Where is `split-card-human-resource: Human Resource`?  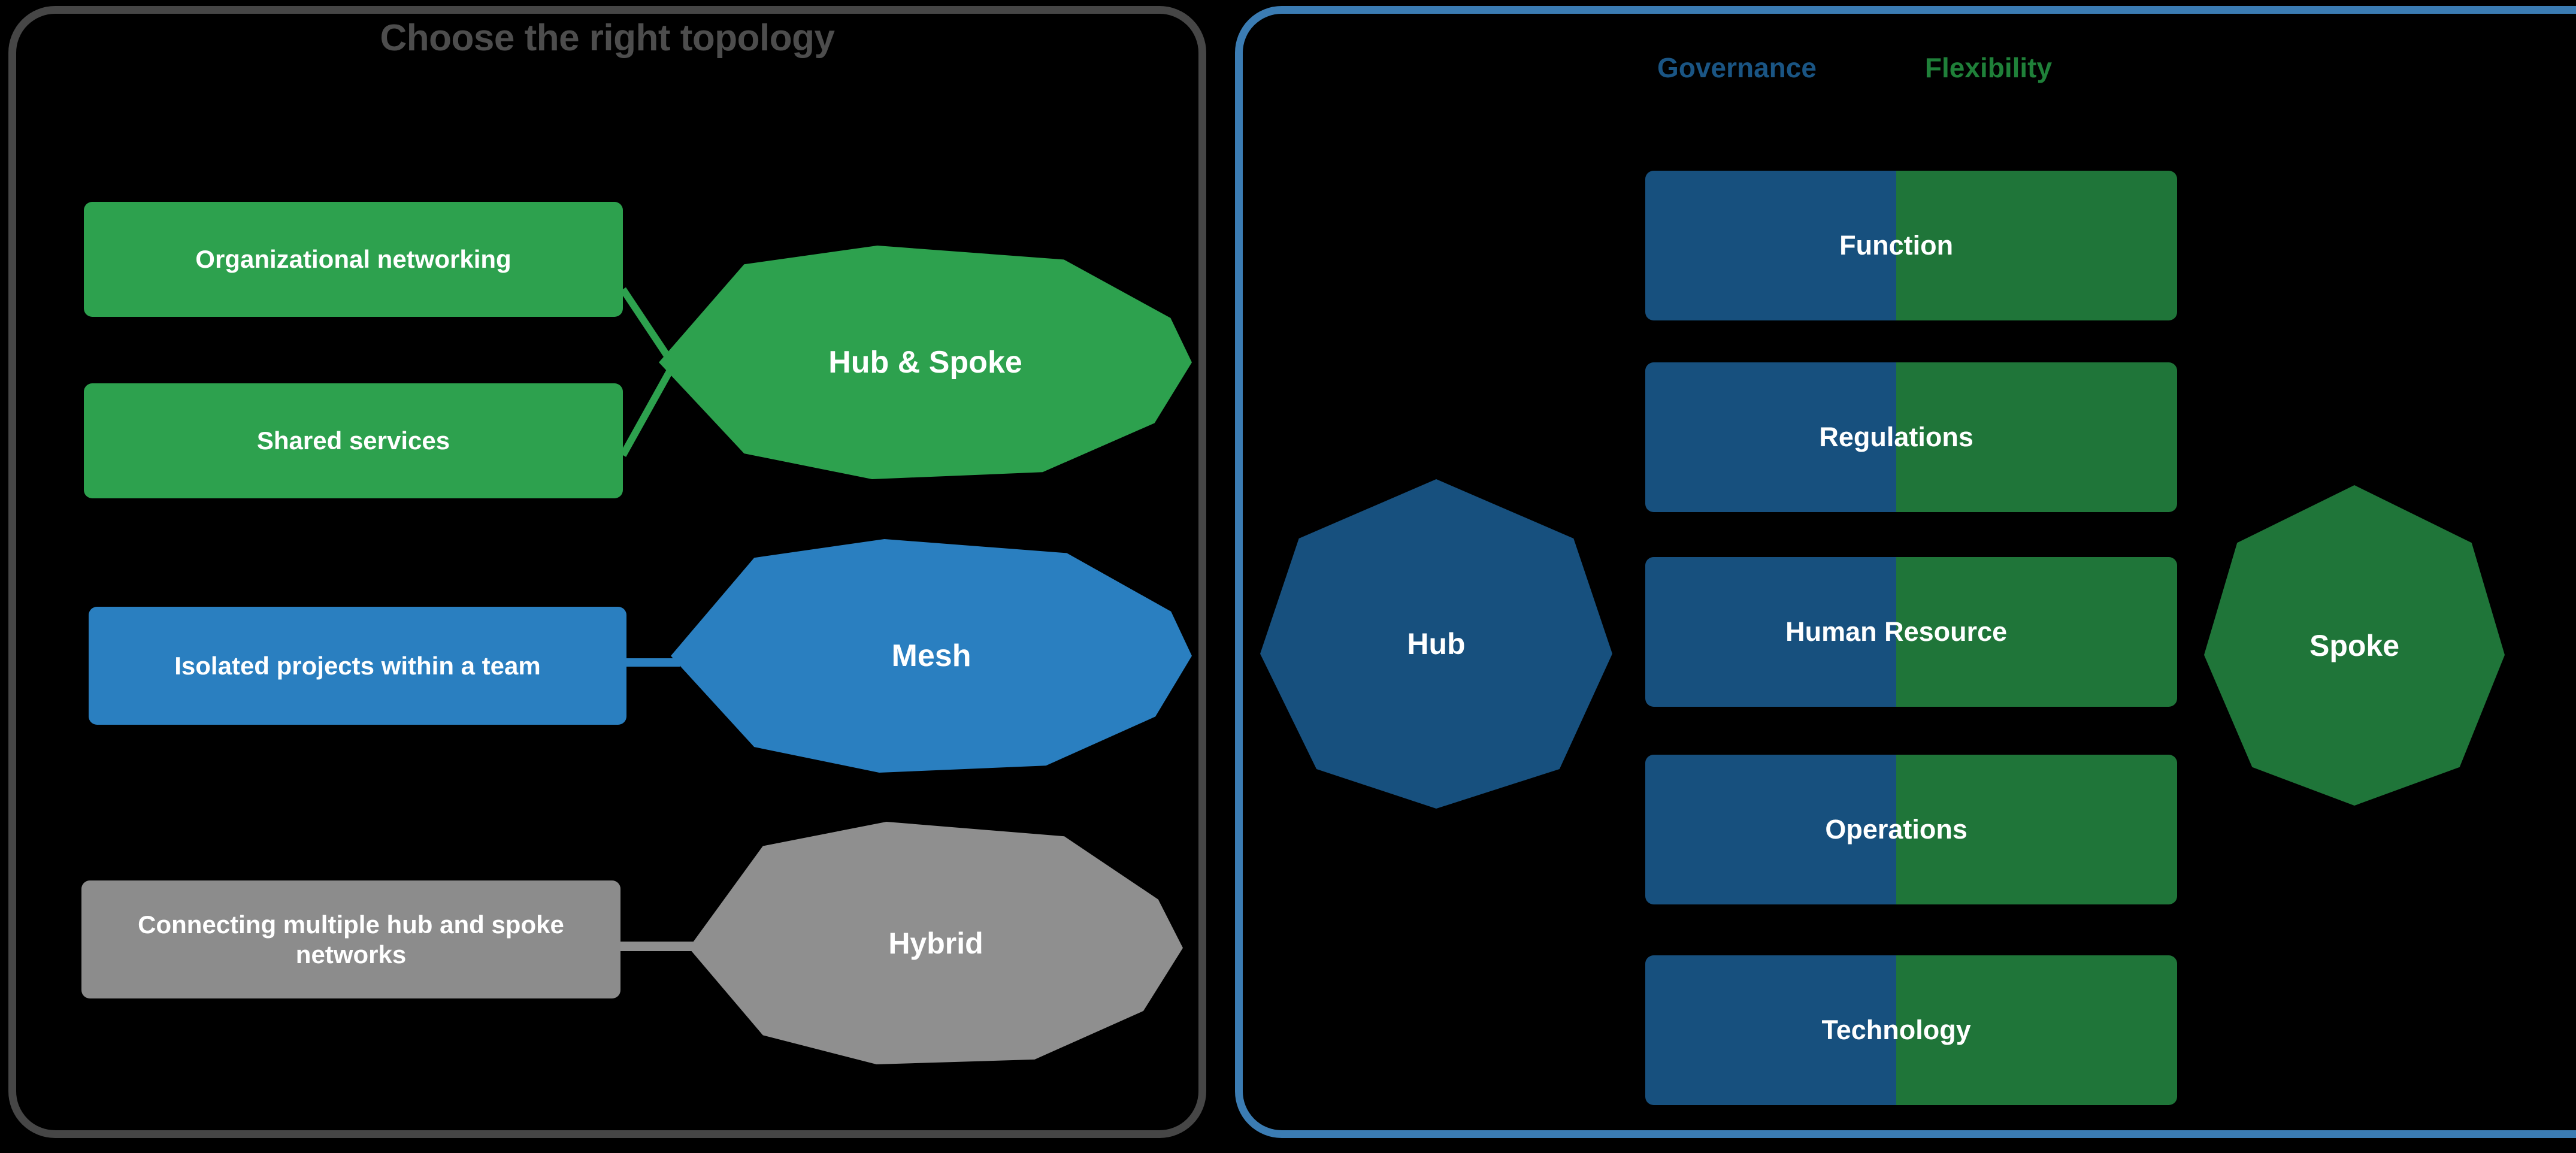
split-card-human-resource: Human Resource is located at coordinates (1911, 632).